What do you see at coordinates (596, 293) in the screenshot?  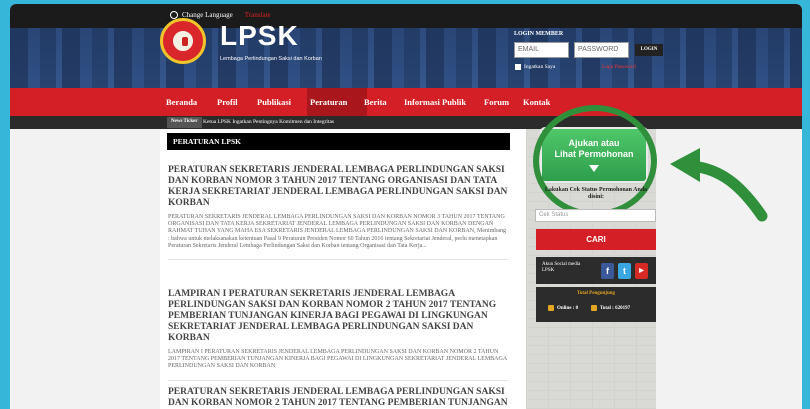 I see `visitors-title: Total Pengunjung` at bounding box center [596, 293].